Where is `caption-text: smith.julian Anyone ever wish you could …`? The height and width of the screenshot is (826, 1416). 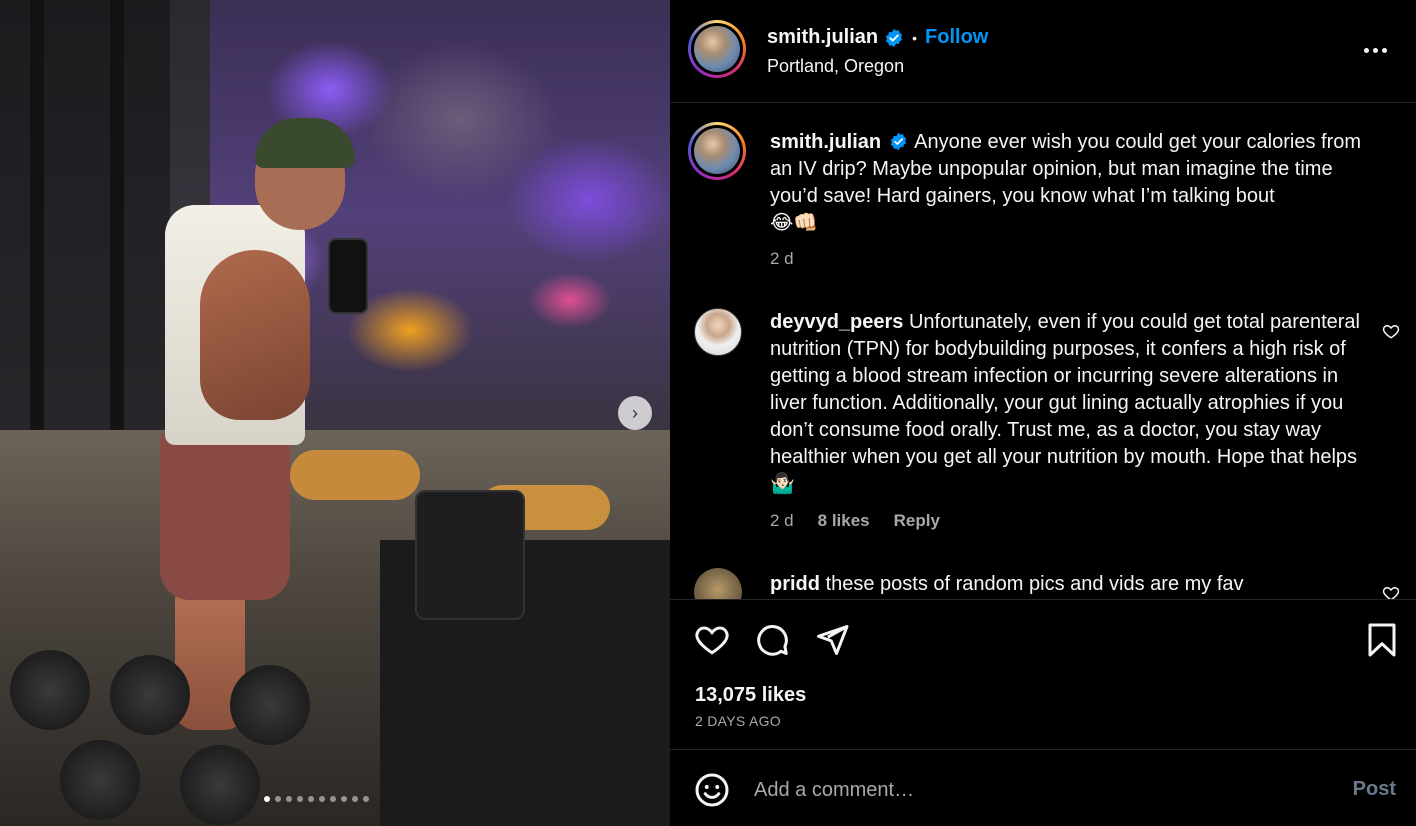
caption-text: smith.julian Anyone ever wish you could … is located at coordinates (1075, 183).